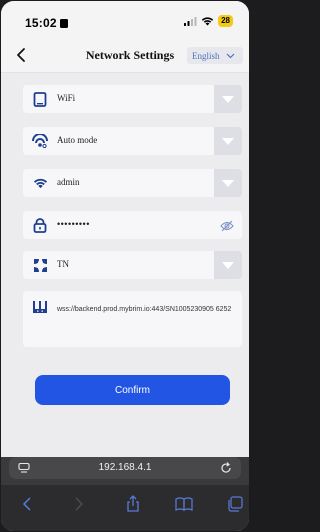 This screenshot has height=532, width=320. I want to click on browser-tab-bar, so click(125, 508).